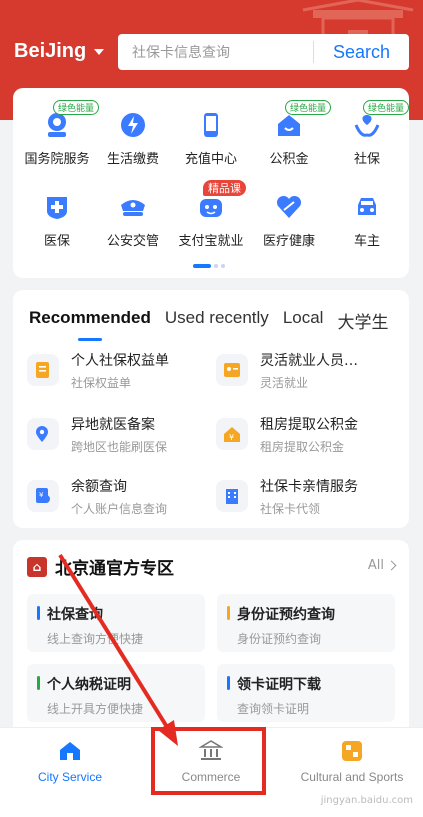  What do you see at coordinates (43, 434) in the screenshot?
I see `location-plus-icon` at bounding box center [43, 434].